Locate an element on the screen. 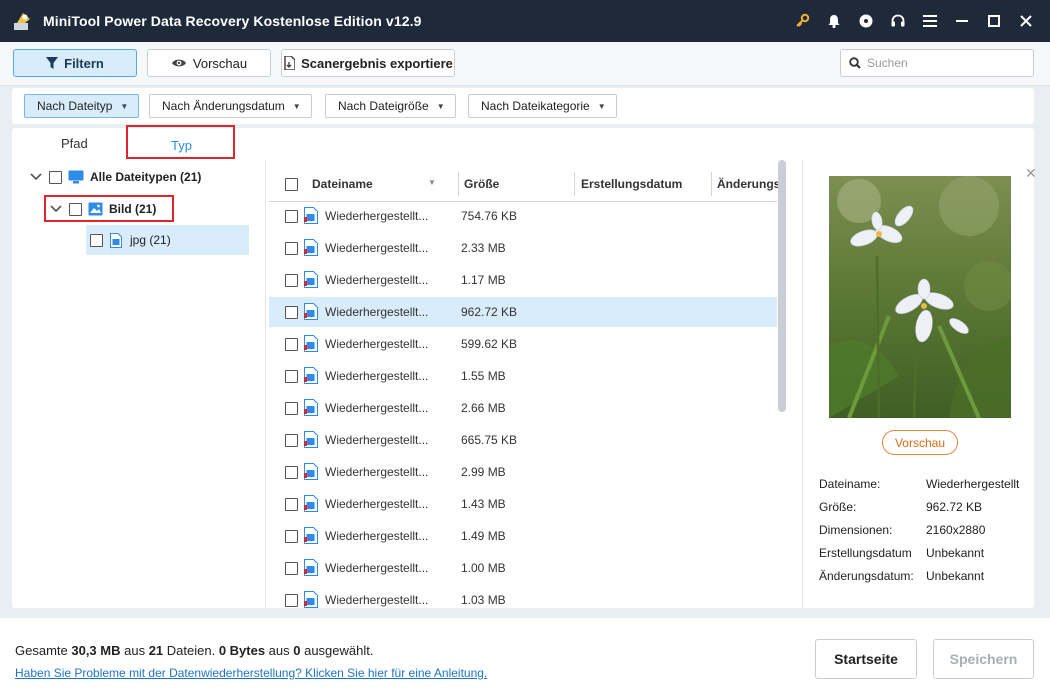 The image size is (1050, 700). column-header-modified: Änderungs is located at coordinates (748, 184).